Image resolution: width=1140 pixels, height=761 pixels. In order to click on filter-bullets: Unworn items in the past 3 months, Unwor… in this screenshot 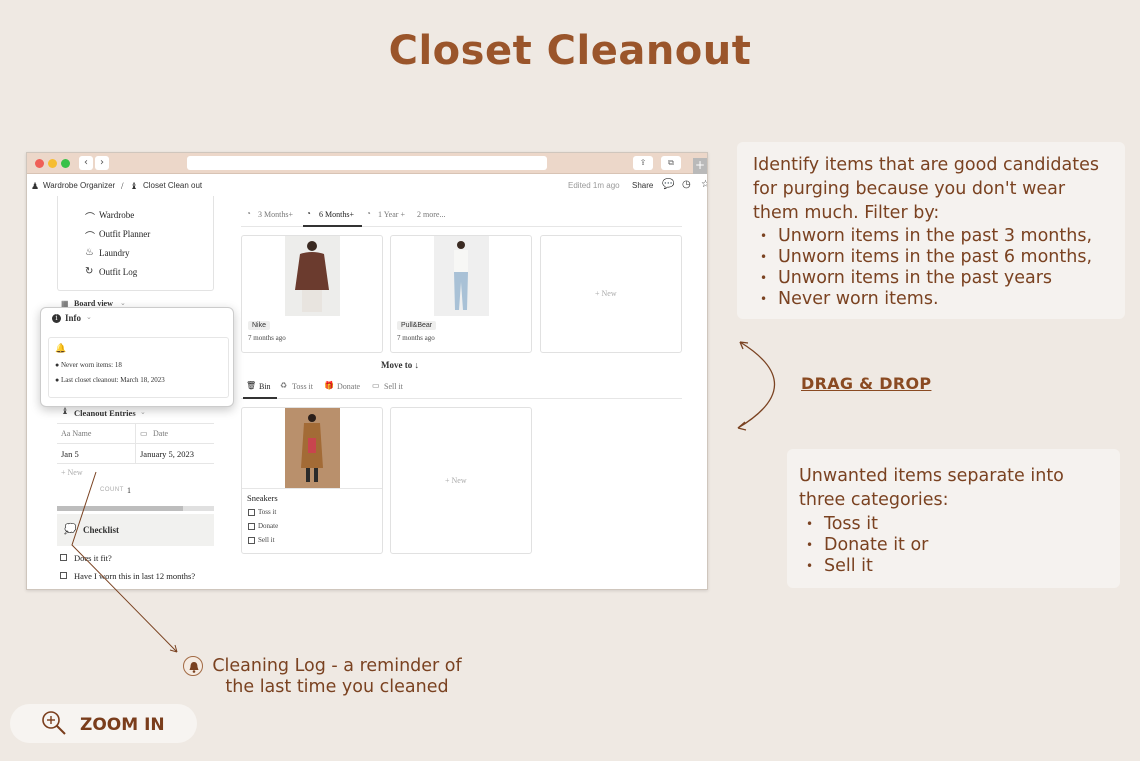, I will do `click(922, 268)`.